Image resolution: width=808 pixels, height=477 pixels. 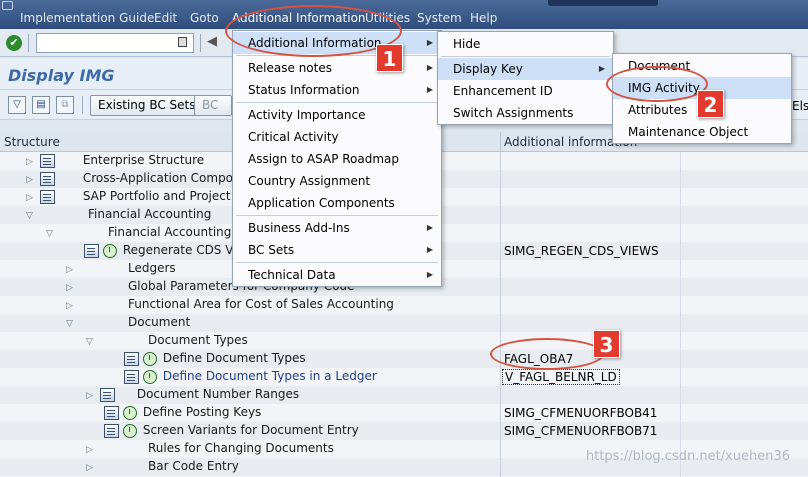 What do you see at coordinates (337, 228) in the screenshot?
I see `menu1-business-add-ins: Business Add-Ins ▶` at bounding box center [337, 228].